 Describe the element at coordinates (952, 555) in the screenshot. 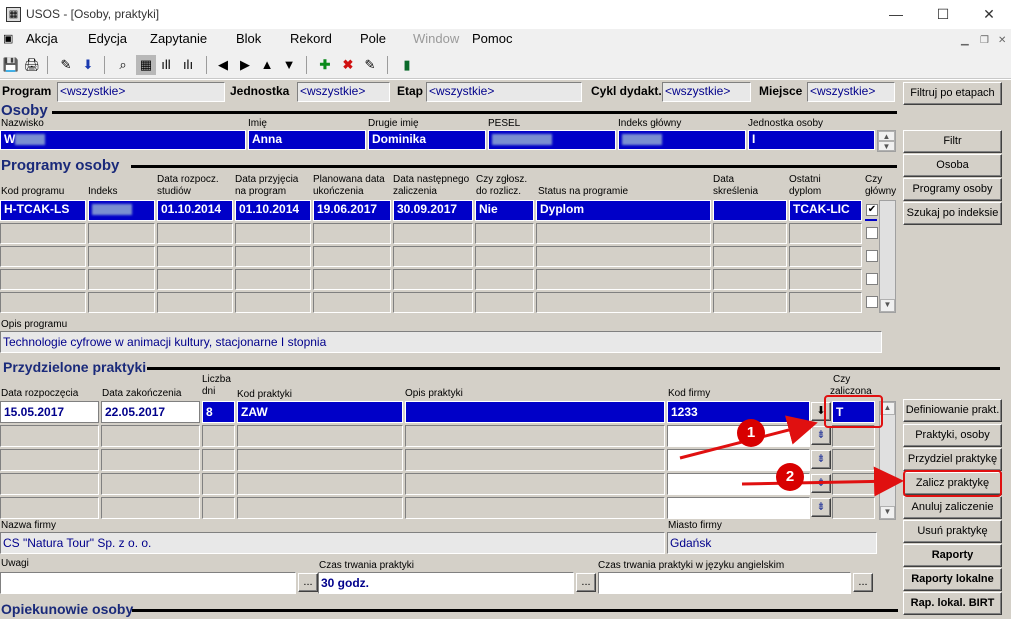

I see `raporty-button: Raporty` at that location.